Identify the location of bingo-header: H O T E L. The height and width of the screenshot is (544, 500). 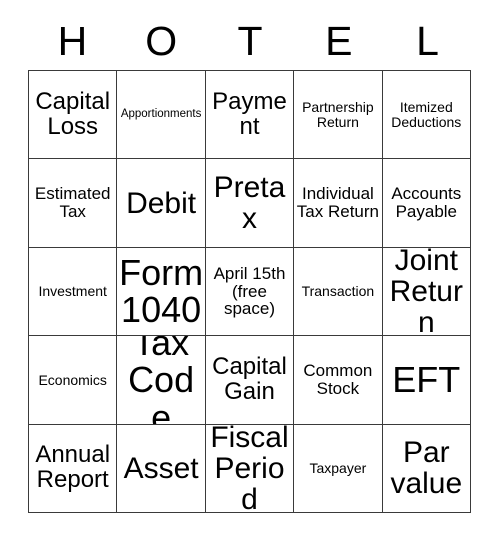
(250, 41).